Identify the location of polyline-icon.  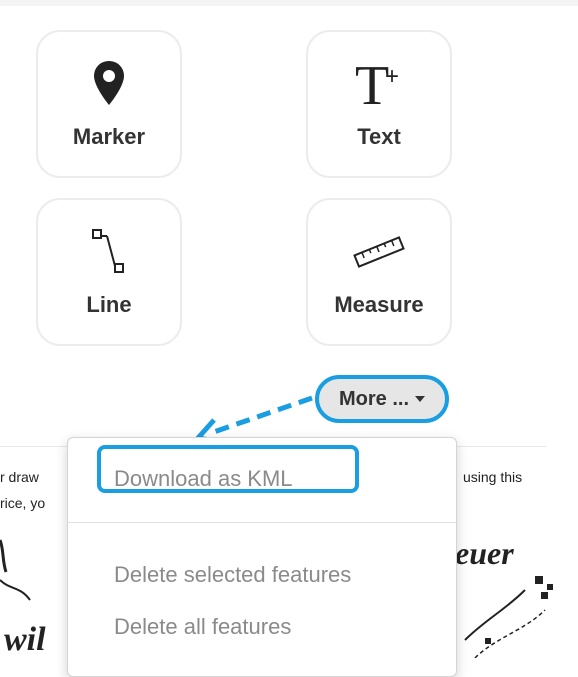
(109, 252).